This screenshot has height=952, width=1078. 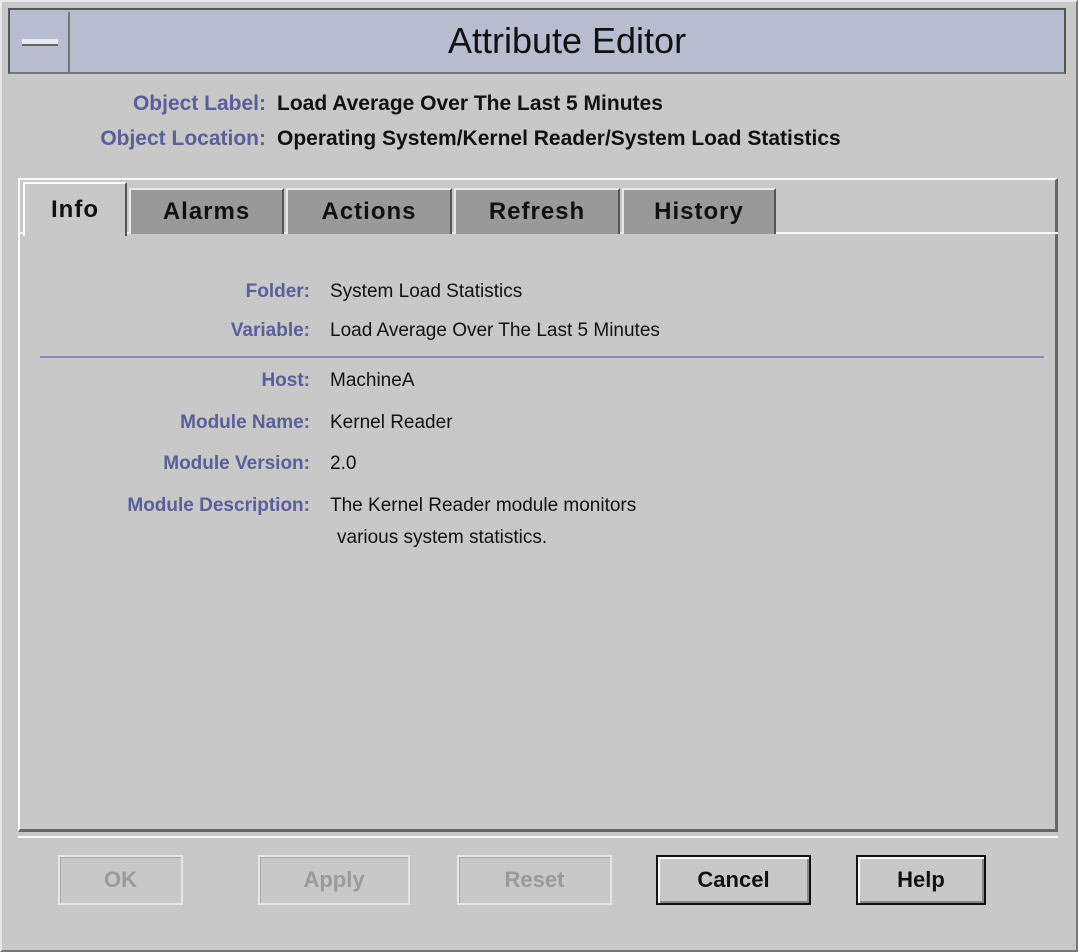 I want to click on tab-refresh: Refresh, so click(x=537, y=211).